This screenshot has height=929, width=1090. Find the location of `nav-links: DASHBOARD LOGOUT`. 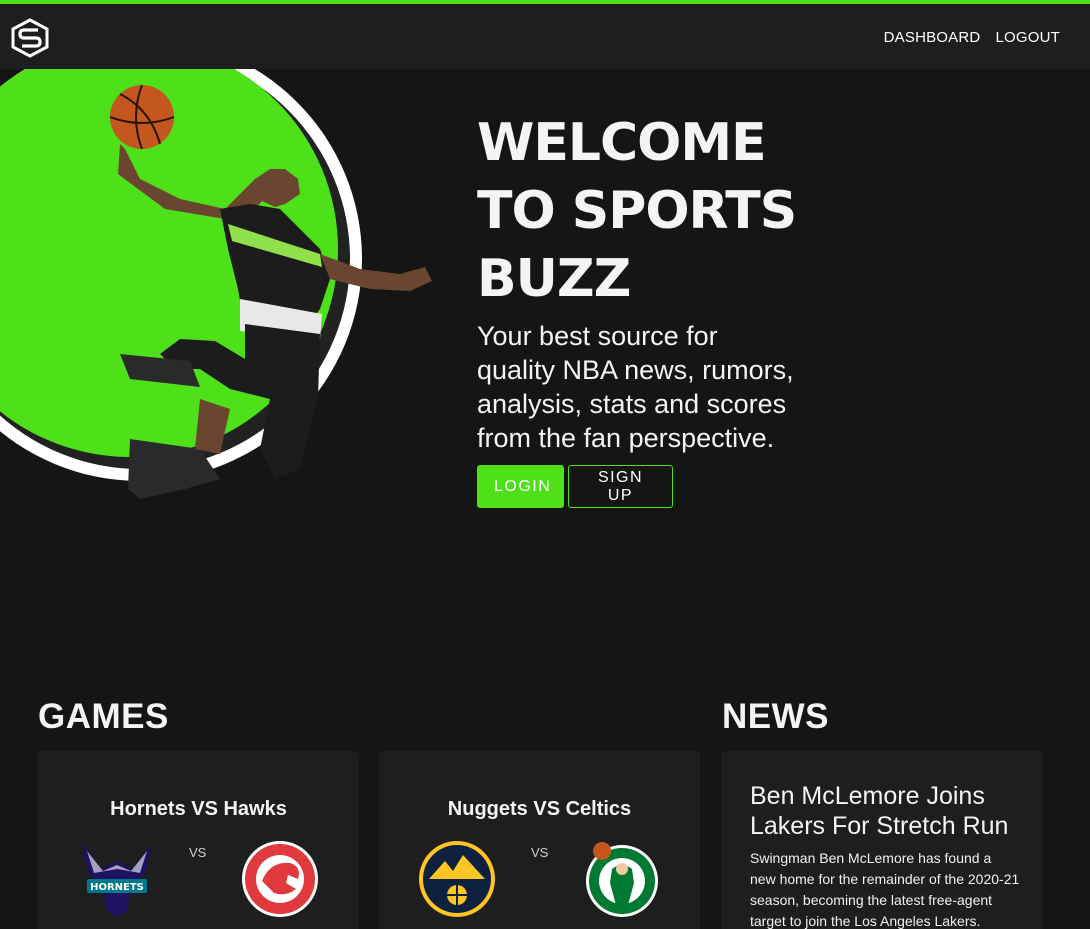

nav-links: DASHBOARD LOGOUT is located at coordinates (972, 37).